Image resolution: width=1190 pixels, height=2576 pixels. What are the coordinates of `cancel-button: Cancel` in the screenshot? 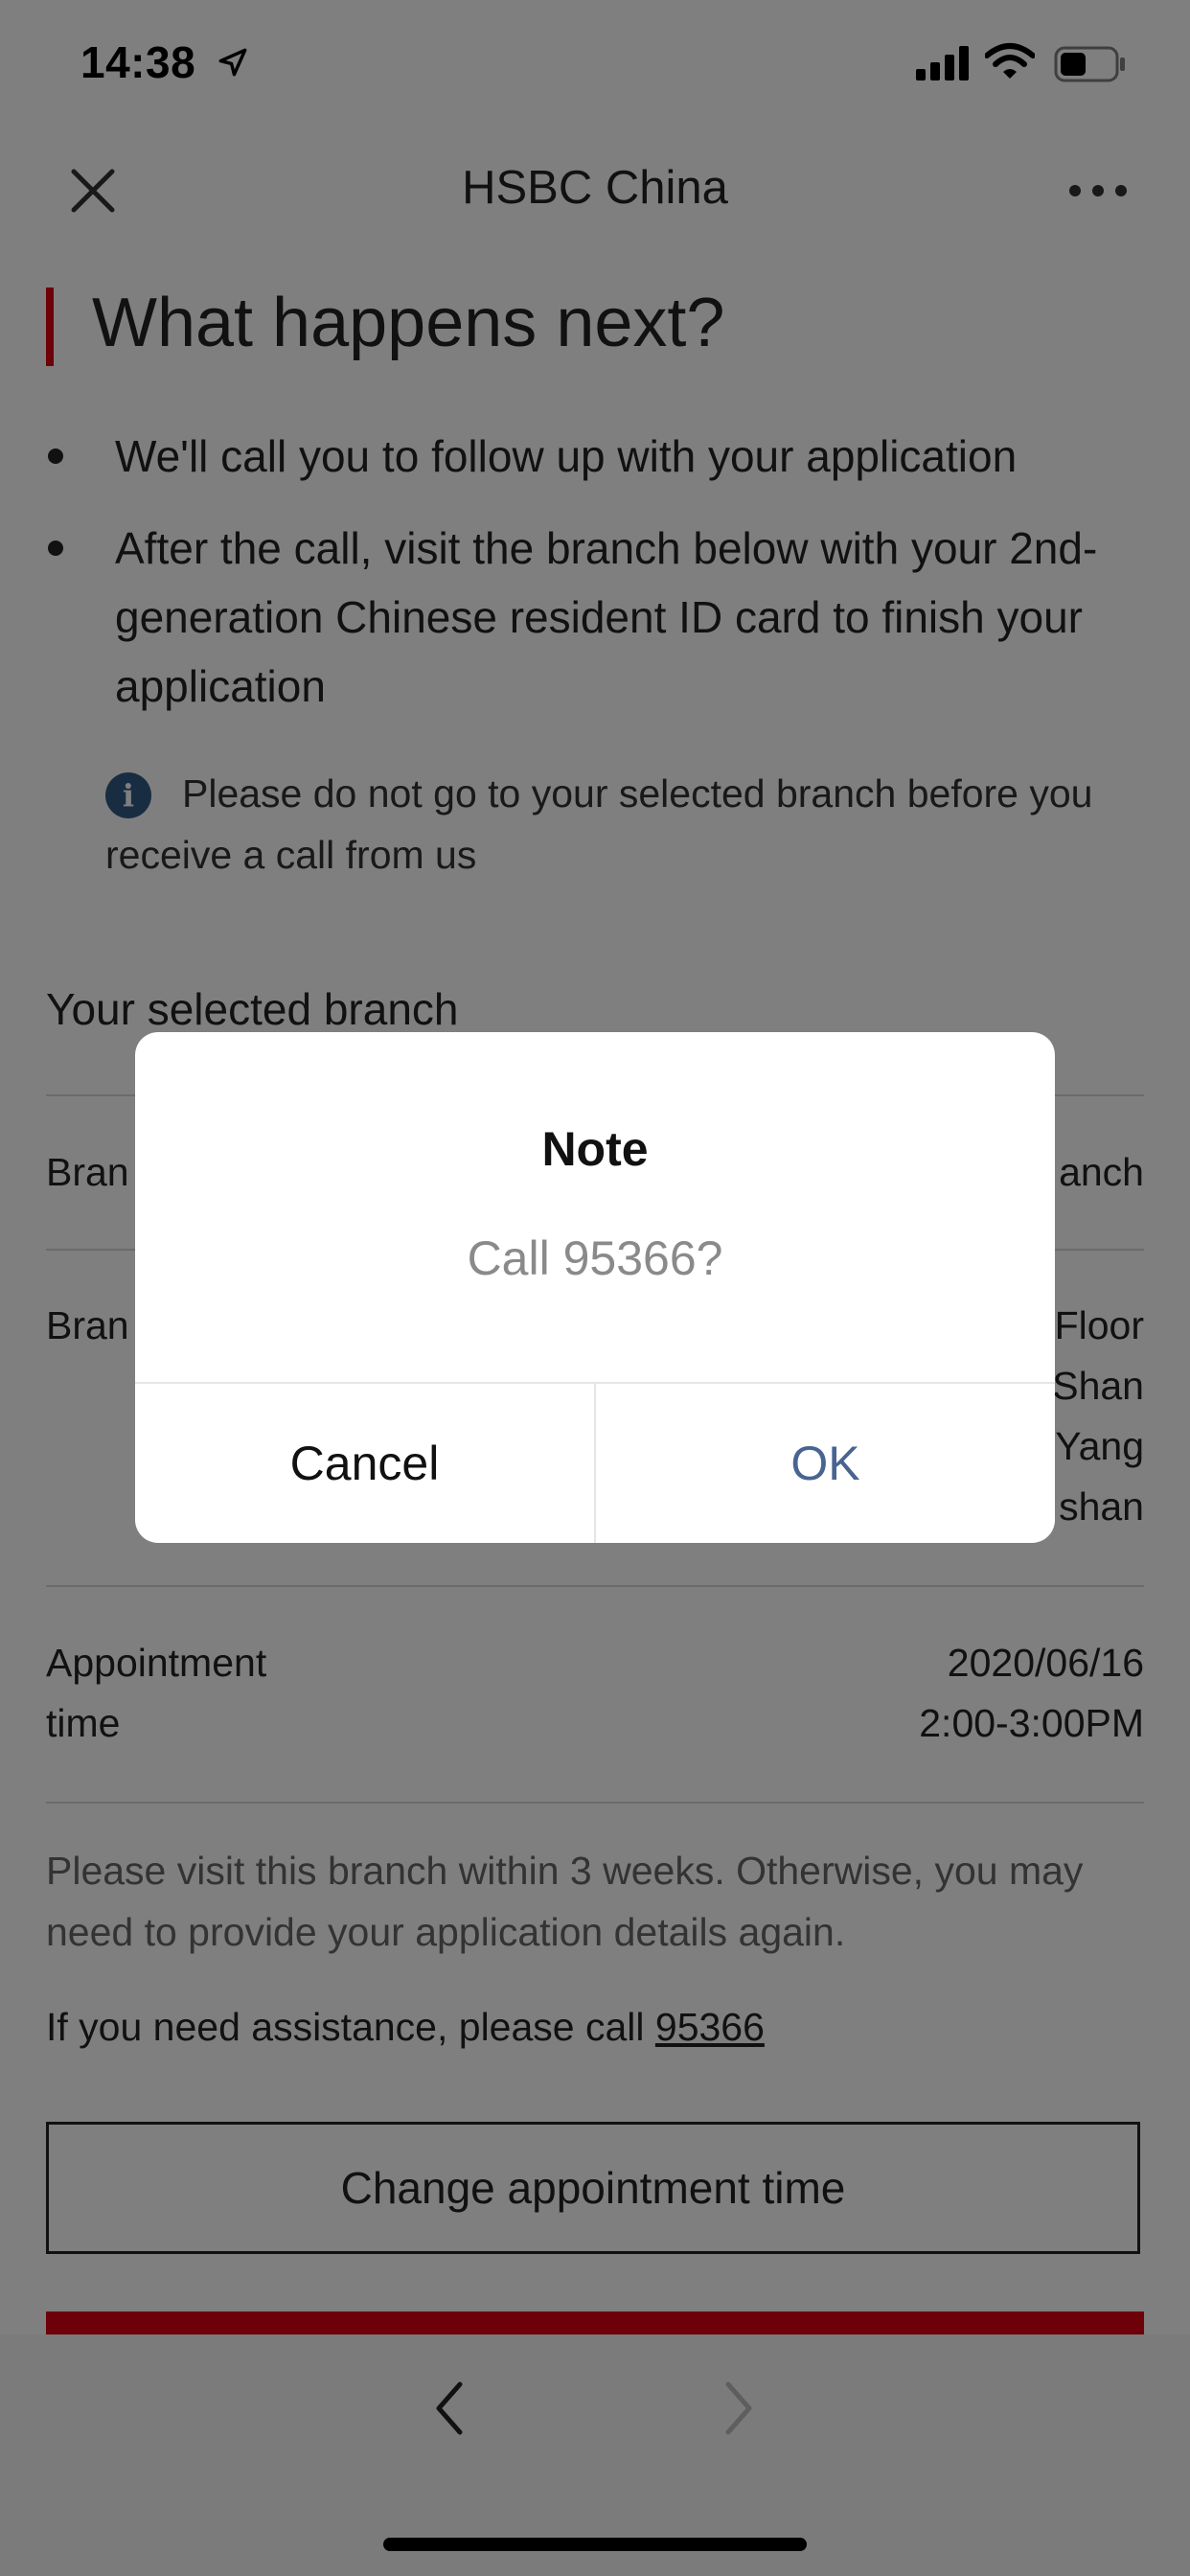 It's located at (365, 1463).